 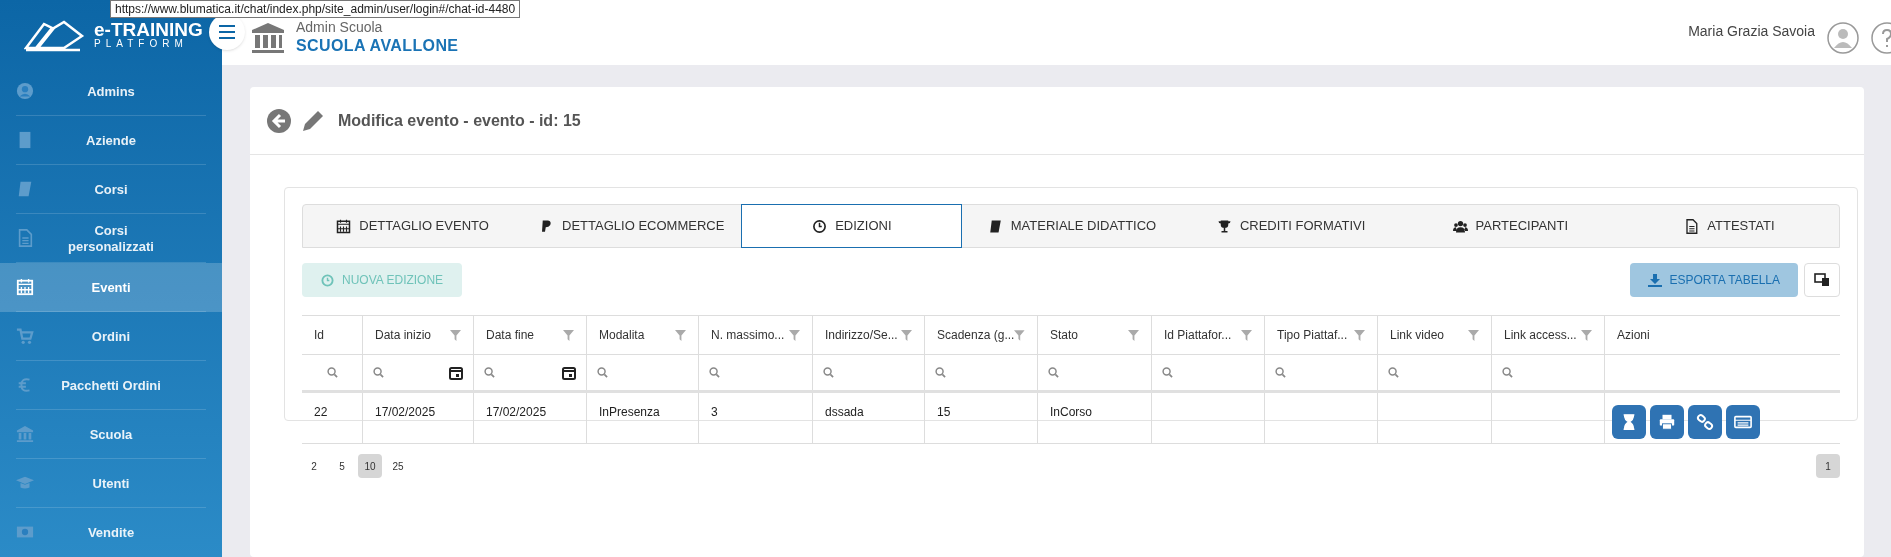 What do you see at coordinates (342, 466) in the screenshot?
I see `page-size-option: 5` at bounding box center [342, 466].